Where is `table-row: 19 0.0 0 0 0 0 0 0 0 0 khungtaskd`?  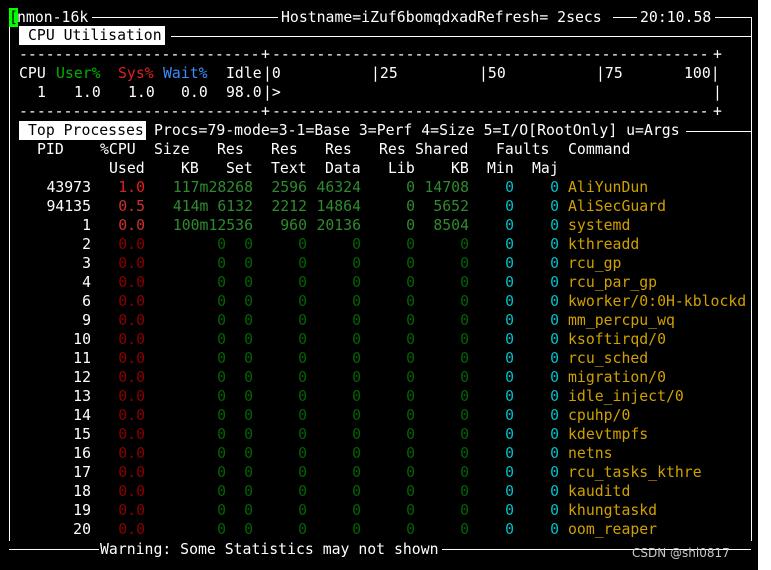
table-row: 19 0.0 0 0 0 0 0 0 0 0 khungtaskd is located at coordinates (379, 510).